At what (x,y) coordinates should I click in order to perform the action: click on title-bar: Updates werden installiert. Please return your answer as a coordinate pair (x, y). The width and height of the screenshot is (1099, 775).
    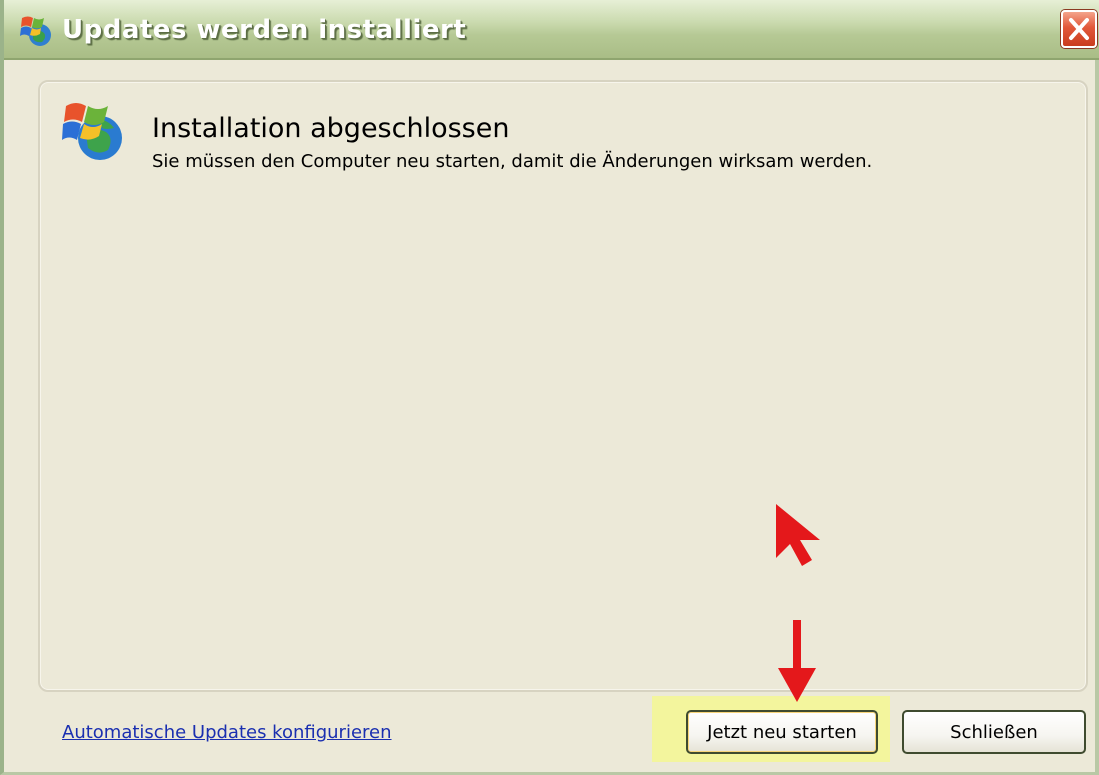
    Looking at the image, I should click on (551, 30).